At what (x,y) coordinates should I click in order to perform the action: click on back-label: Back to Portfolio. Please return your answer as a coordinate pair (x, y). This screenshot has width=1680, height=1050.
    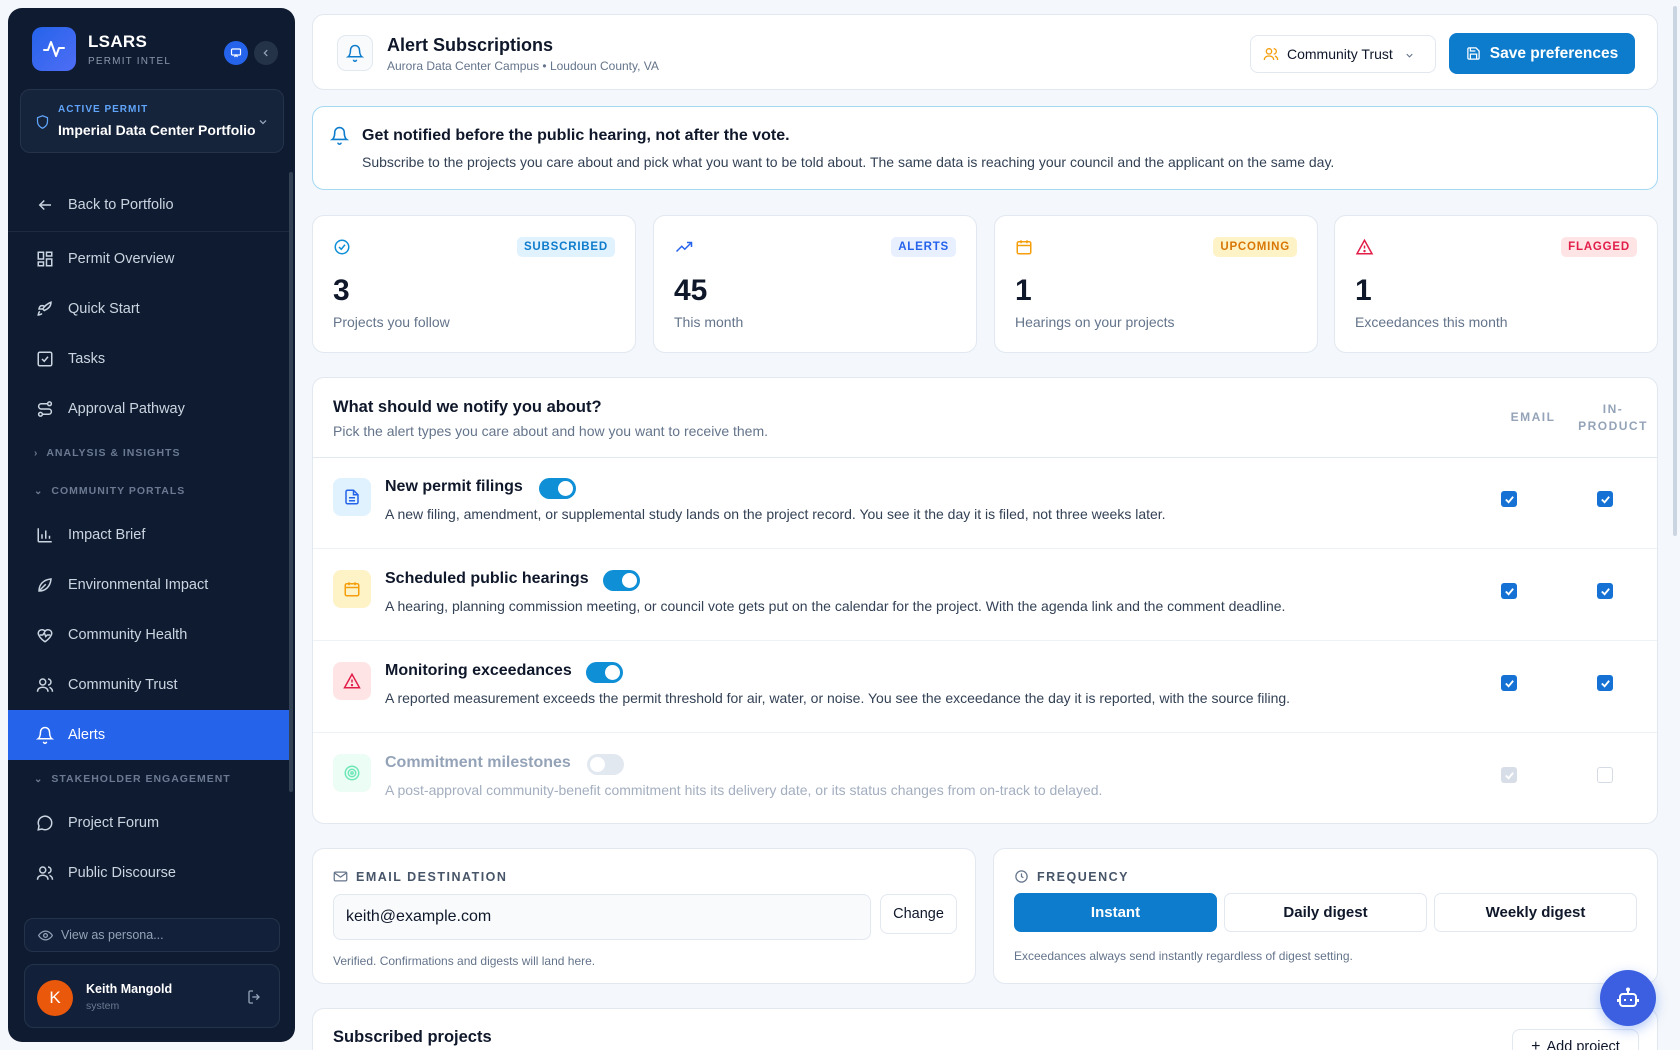
    Looking at the image, I should click on (121, 204).